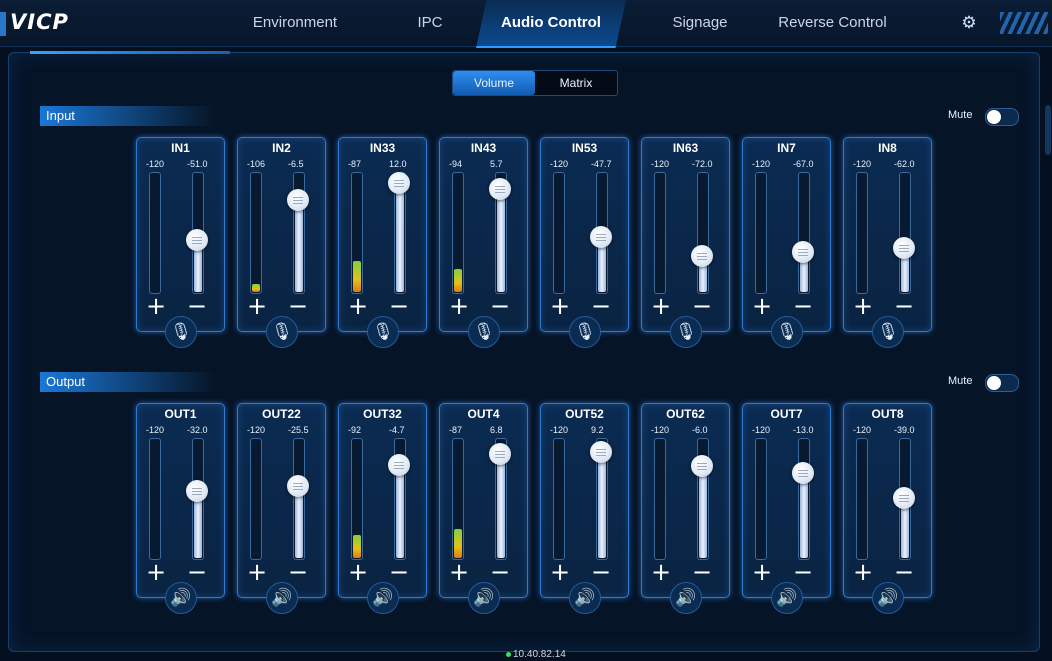 This screenshot has height=661, width=1052. Describe the element at coordinates (832, 23) in the screenshot. I see `tab-reverse-control: Reverse Control` at that location.